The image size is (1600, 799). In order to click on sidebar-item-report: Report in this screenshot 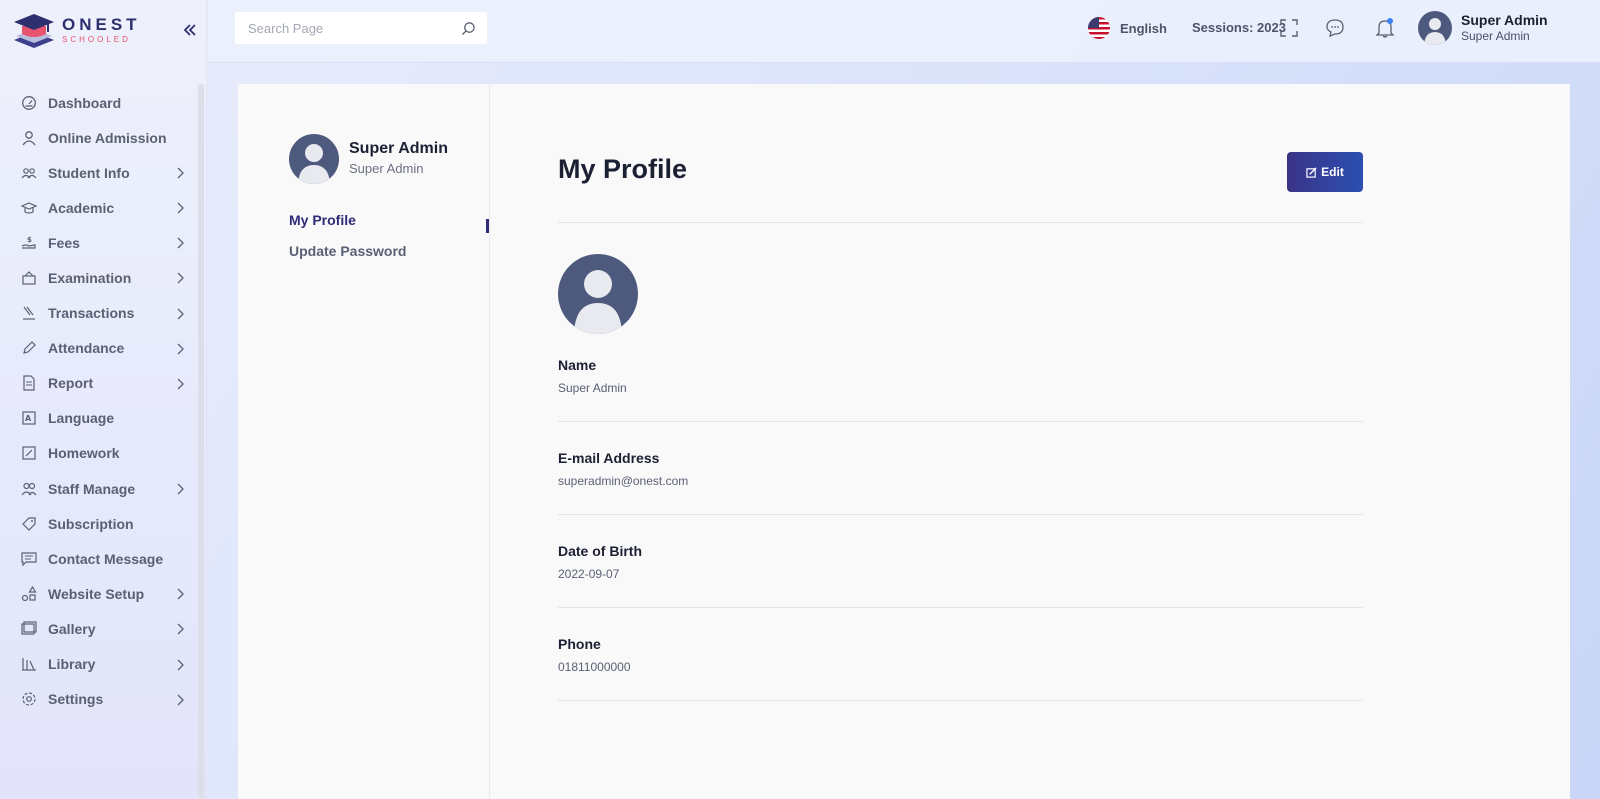, I will do `click(100, 383)`.